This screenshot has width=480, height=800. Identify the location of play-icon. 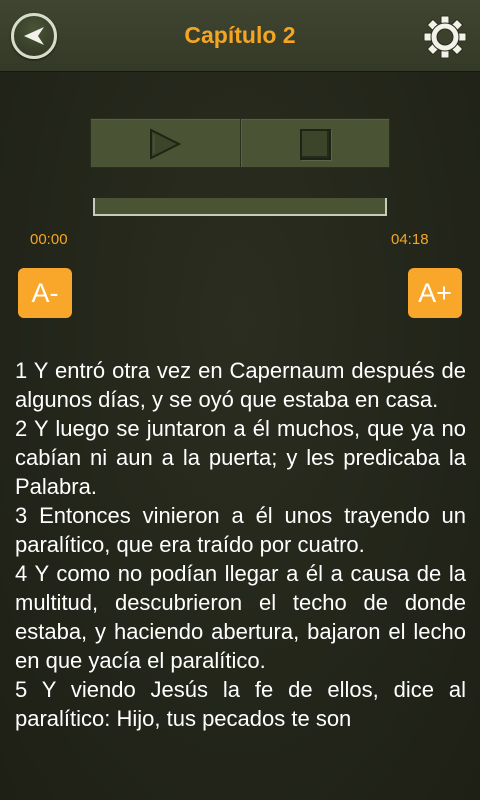
(166, 144).